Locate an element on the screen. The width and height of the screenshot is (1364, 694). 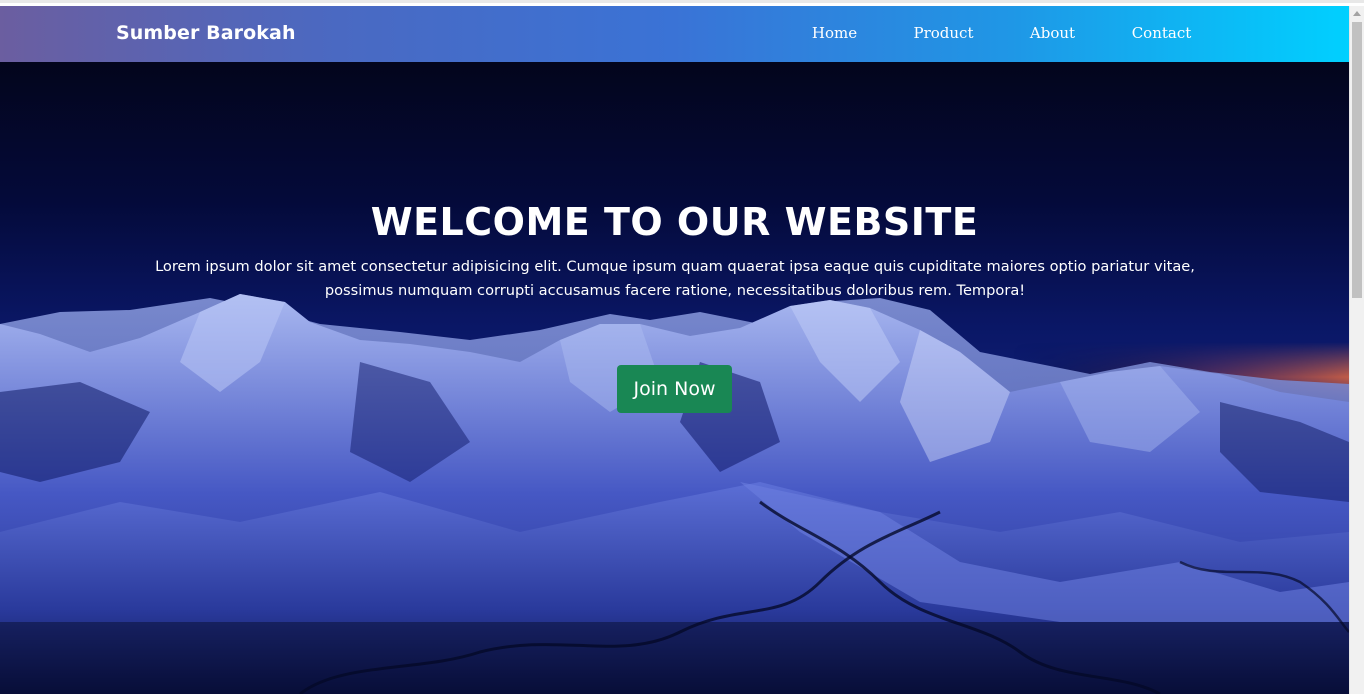
nav-links: Home Product About Contact is located at coordinates (998, 34).